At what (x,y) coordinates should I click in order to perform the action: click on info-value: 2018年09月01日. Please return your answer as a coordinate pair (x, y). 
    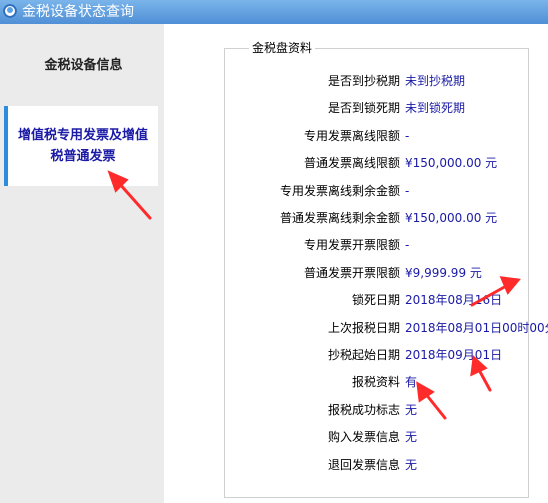
    Looking at the image, I should click on (454, 355).